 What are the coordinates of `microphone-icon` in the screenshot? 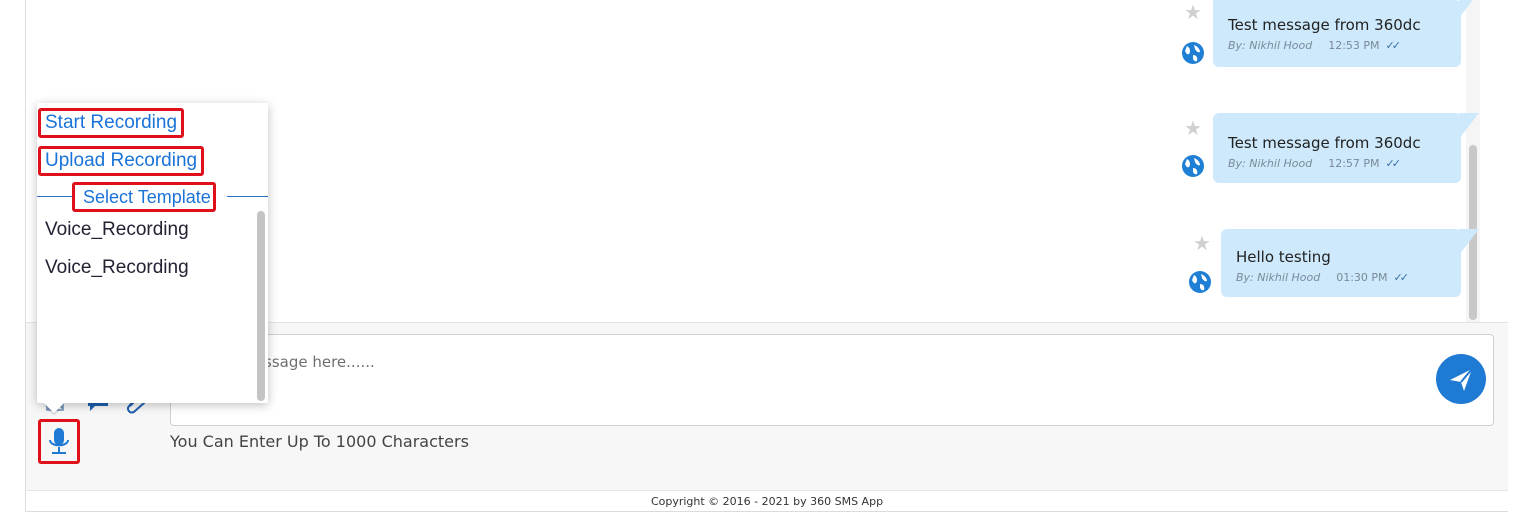 It's located at (59, 441).